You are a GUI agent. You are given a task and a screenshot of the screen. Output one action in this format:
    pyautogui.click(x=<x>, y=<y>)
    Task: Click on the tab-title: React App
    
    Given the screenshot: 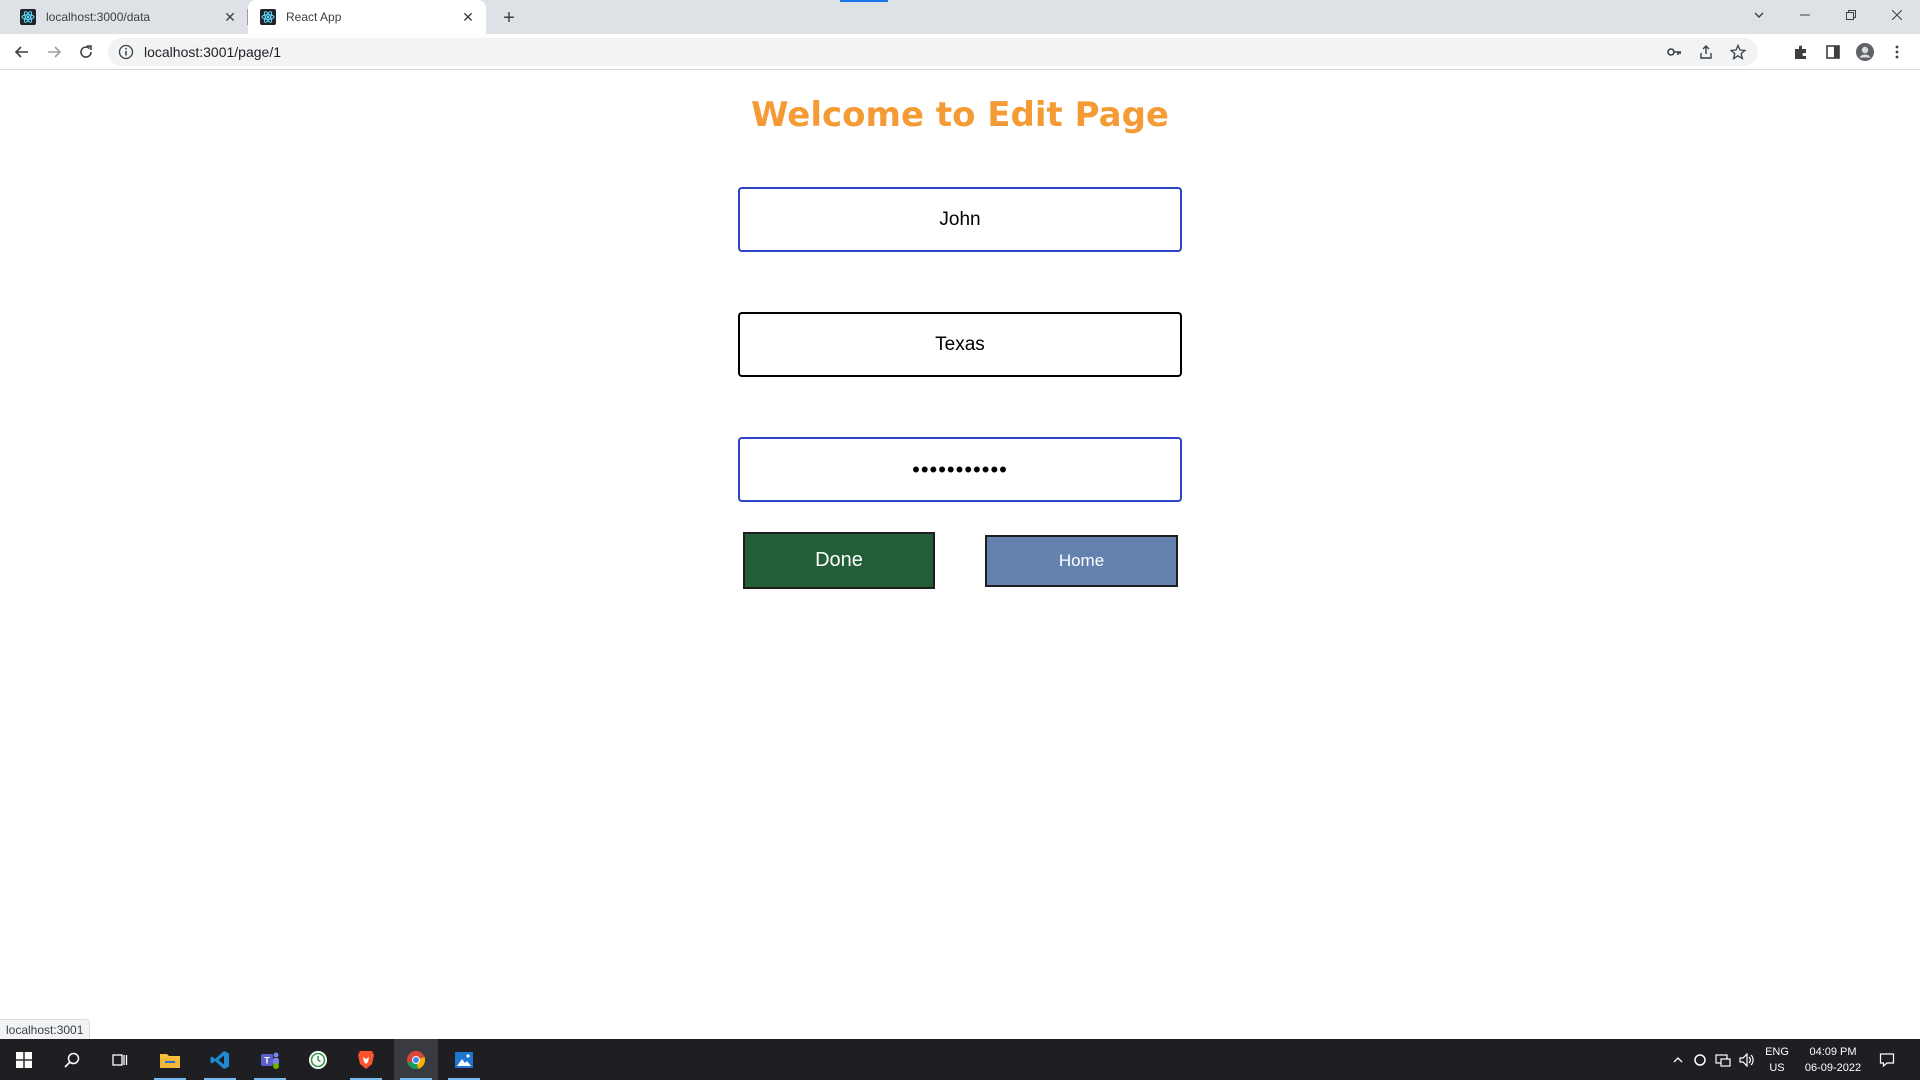 What is the action you would take?
    pyautogui.click(x=314, y=17)
    